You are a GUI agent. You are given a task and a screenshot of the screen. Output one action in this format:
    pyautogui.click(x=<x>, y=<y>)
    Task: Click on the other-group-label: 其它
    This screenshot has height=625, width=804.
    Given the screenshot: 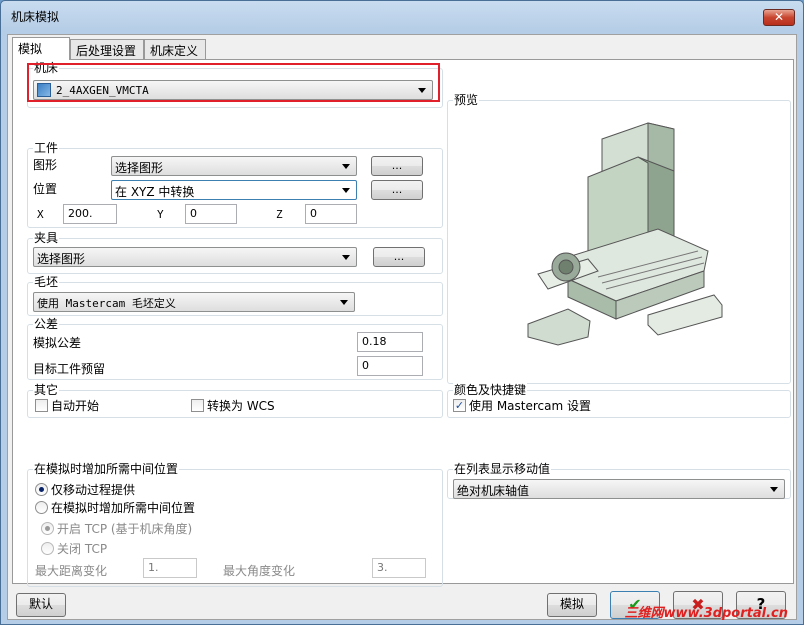 What is the action you would take?
    pyautogui.click(x=46, y=390)
    